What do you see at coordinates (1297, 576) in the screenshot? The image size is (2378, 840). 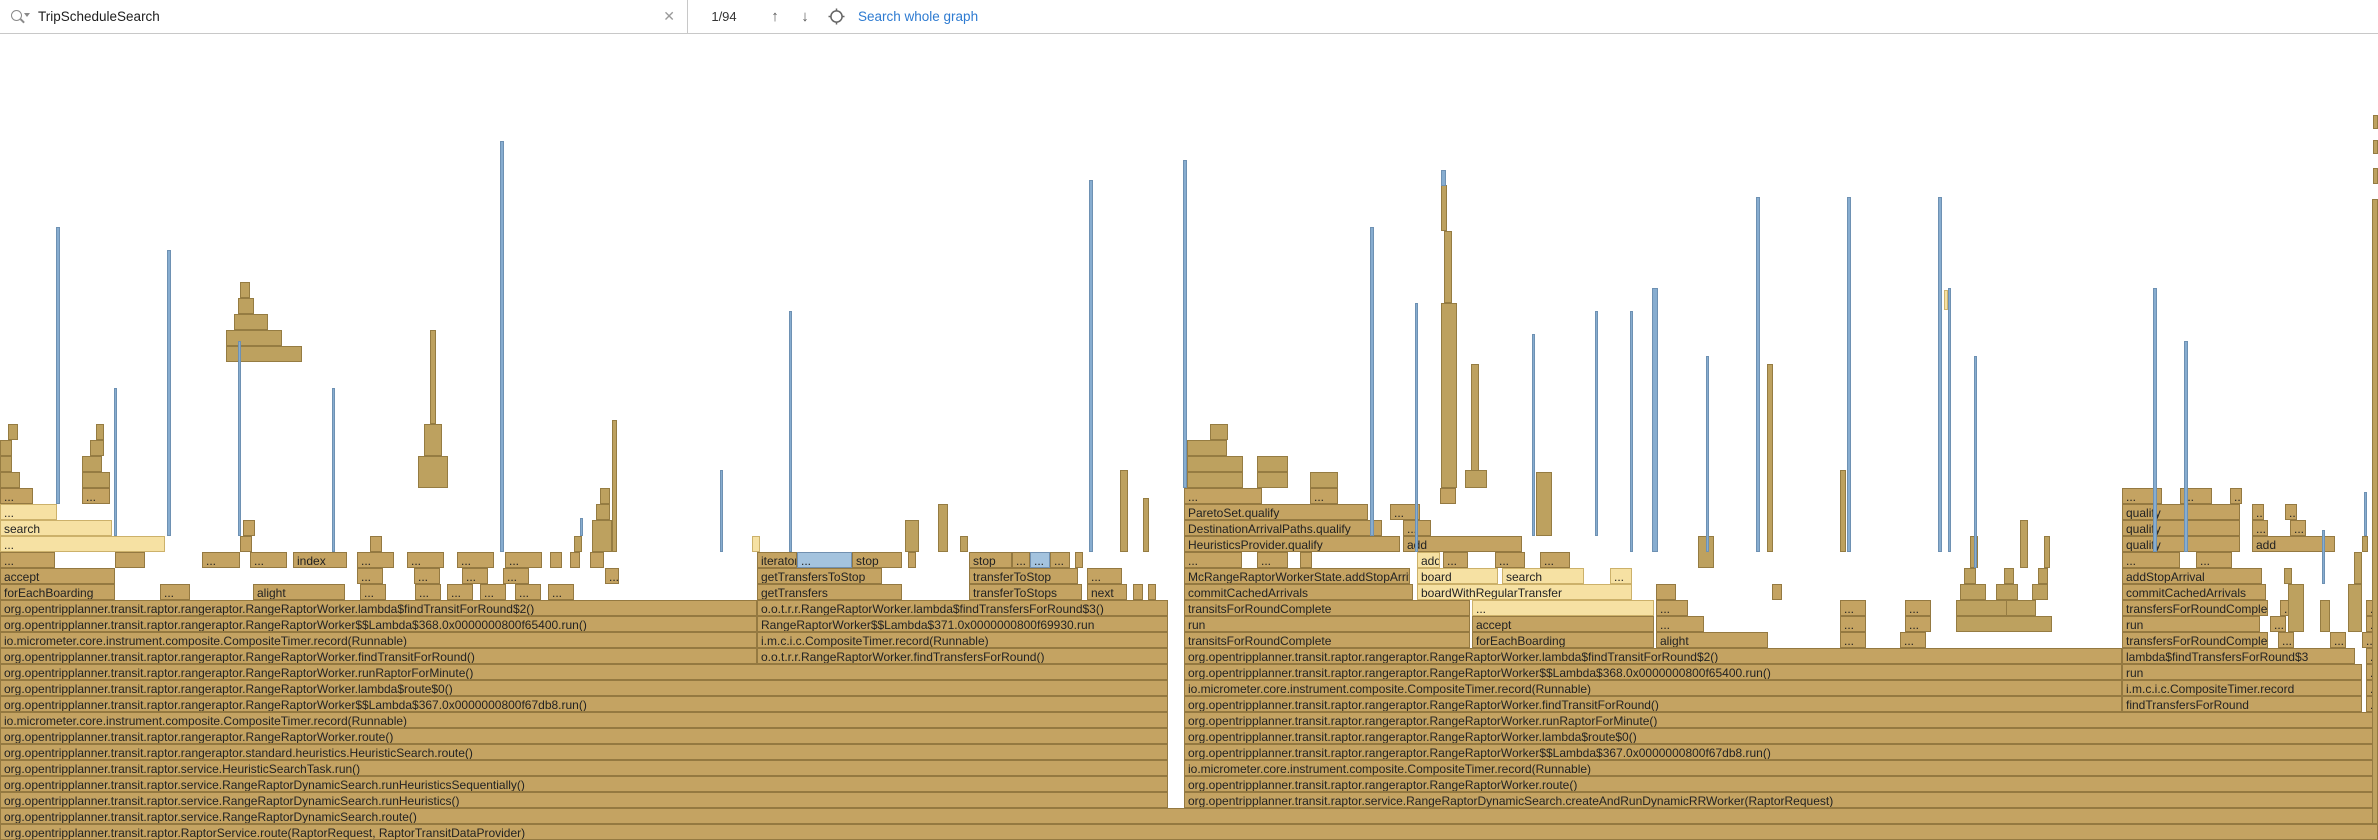 I see `flame-frame: McRangeRaptorWorkerState.addStopArrival` at bounding box center [1297, 576].